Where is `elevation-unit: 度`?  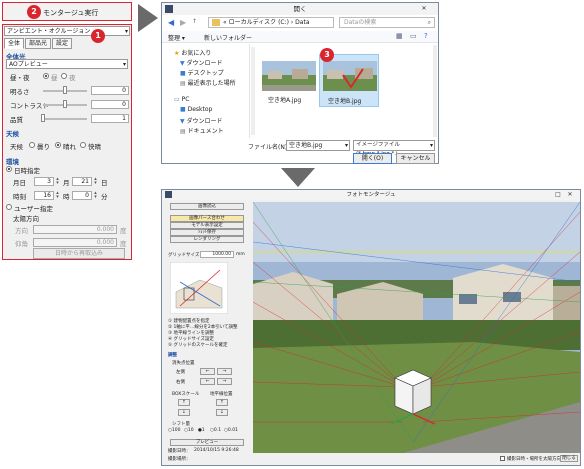
elevation-unit: 度 is located at coordinates (123, 244).